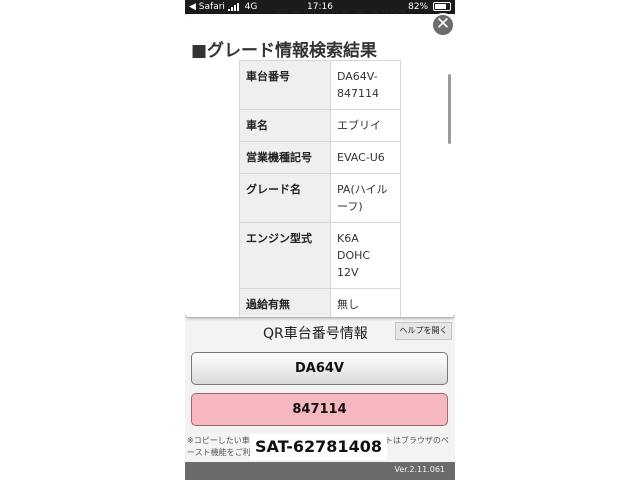  I want to click on battery-icon, so click(442, 6).